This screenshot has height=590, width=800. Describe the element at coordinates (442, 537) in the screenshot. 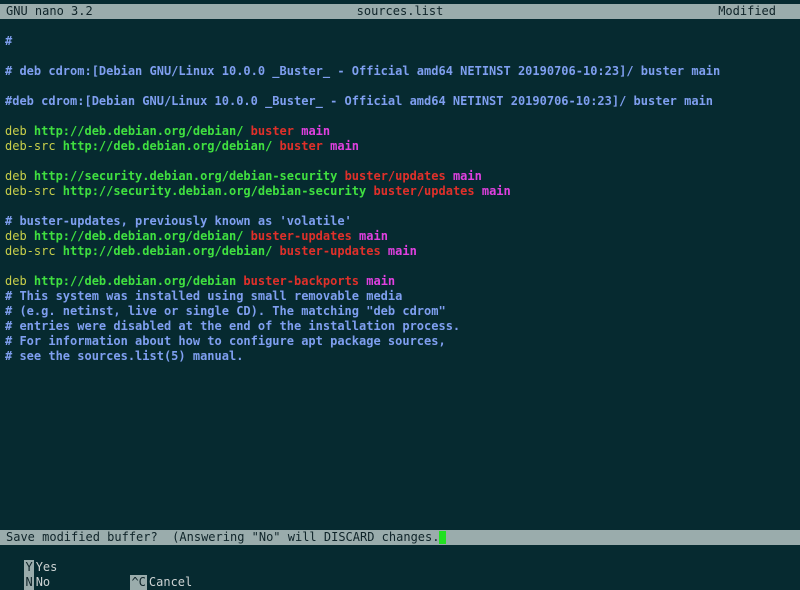

I see `text-cursor` at that location.